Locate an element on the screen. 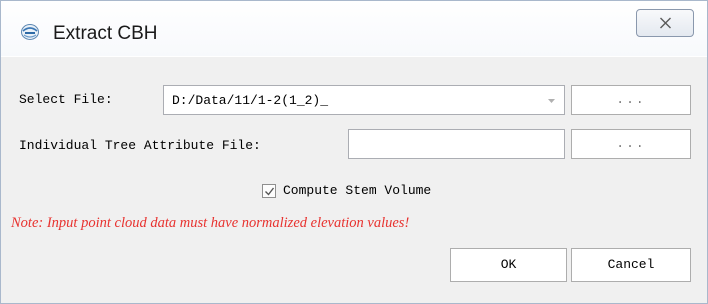 The height and width of the screenshot is (304, 708). select-file-label: Select File: is located at coordinates (66, 99).